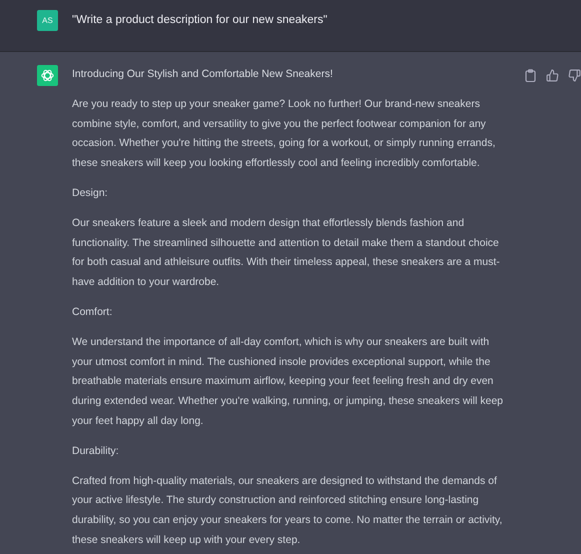 The height and width of the screenshot is (554, 581). I want to click on paragraph: Our sneakers feature a sleek and modern design that effortlessly blends fashion and functionality. The streamlined silhouette and attention to detail make them a standout choice for both casual and athleisure outfits. With their timeless appeal, these sneakers are a must-have addition to your wardrobe., so click(286, 253).